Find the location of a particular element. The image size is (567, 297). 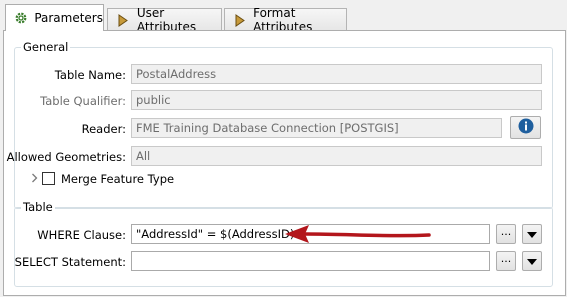

allowed-geometries-field: All is located at coordinates (336, 156).